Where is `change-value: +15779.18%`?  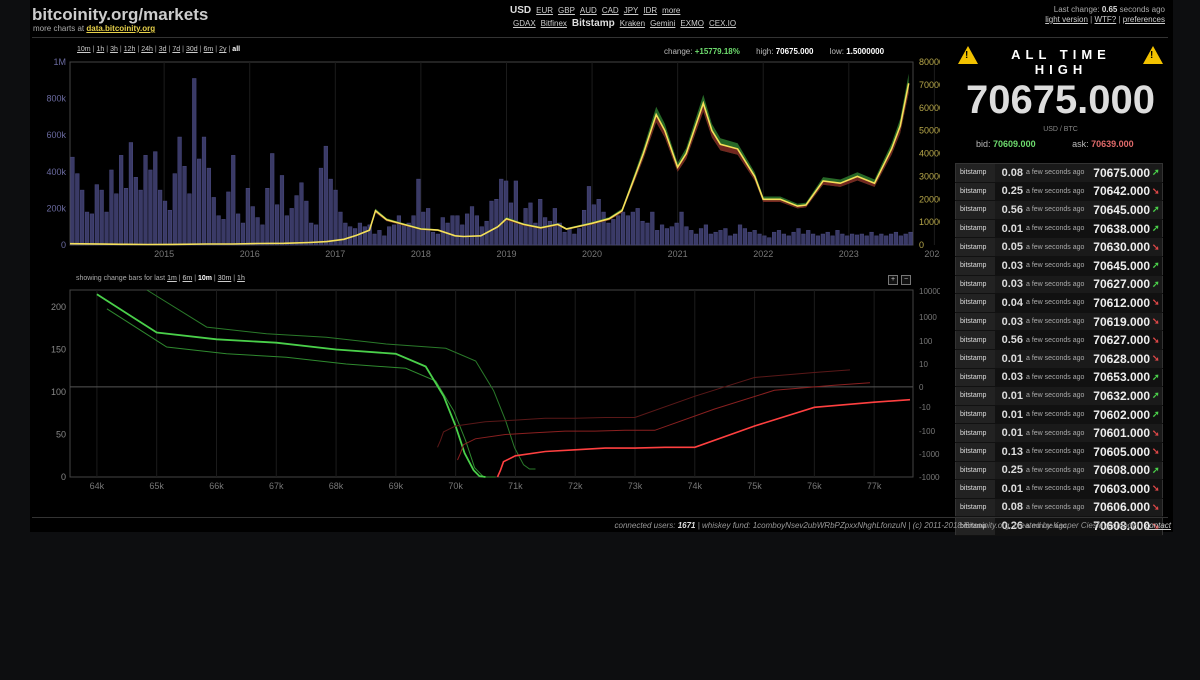
change-value: +15779.18% is located at coordinates (717, 51).